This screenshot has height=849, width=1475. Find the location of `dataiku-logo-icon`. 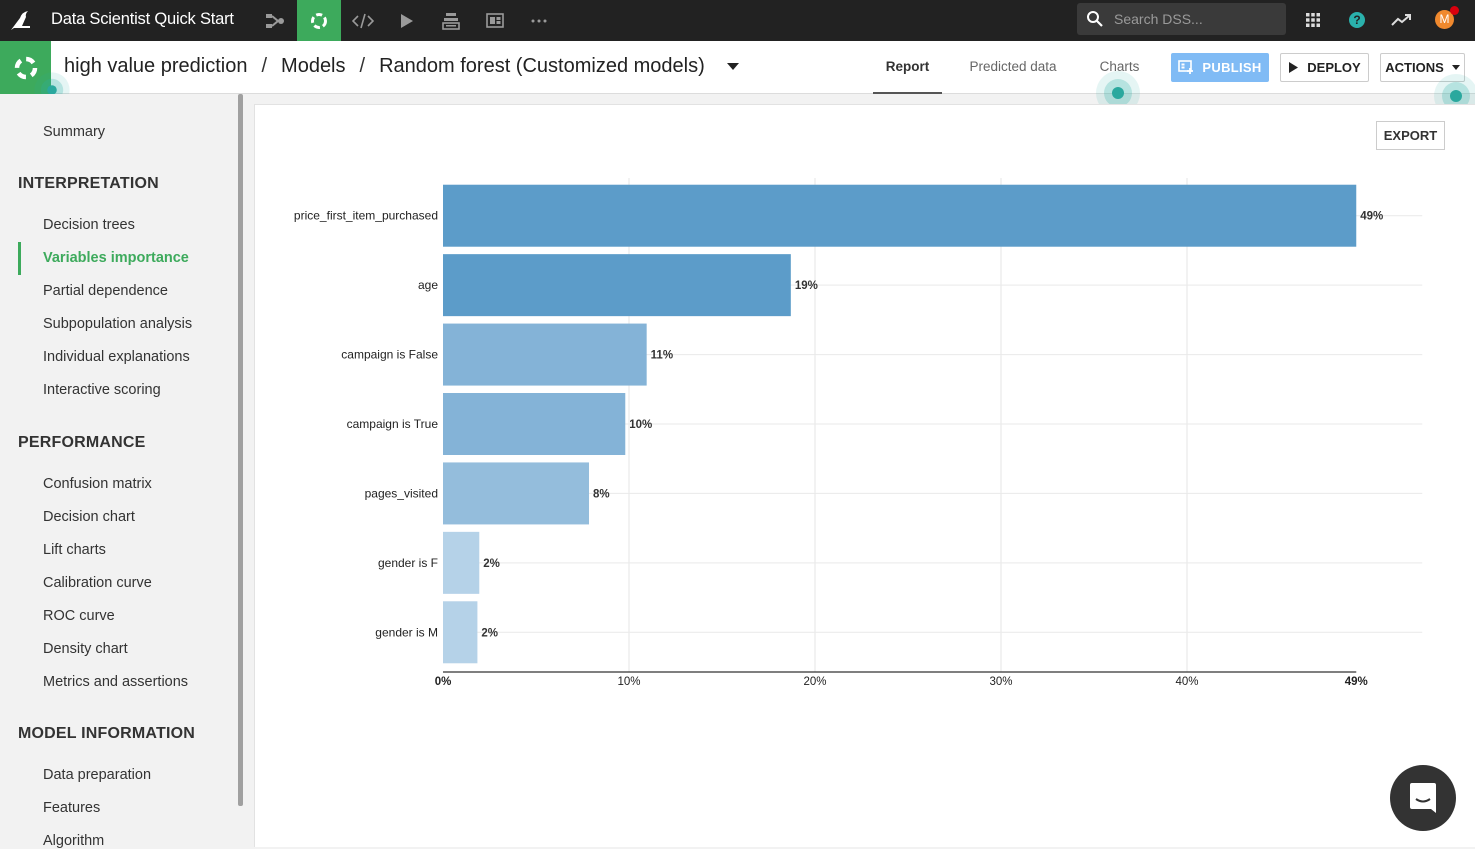

dataiku-logo-icon is located at coordinates (21, 20).